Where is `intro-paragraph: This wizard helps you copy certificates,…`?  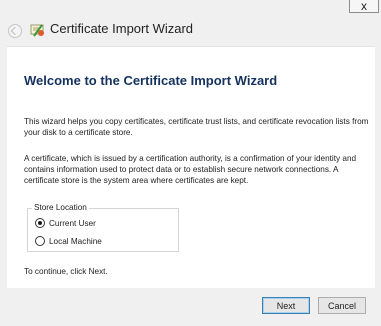
intro-paragraph: This wizard helps you copy certificates,… is located at coordinates (196, 127).